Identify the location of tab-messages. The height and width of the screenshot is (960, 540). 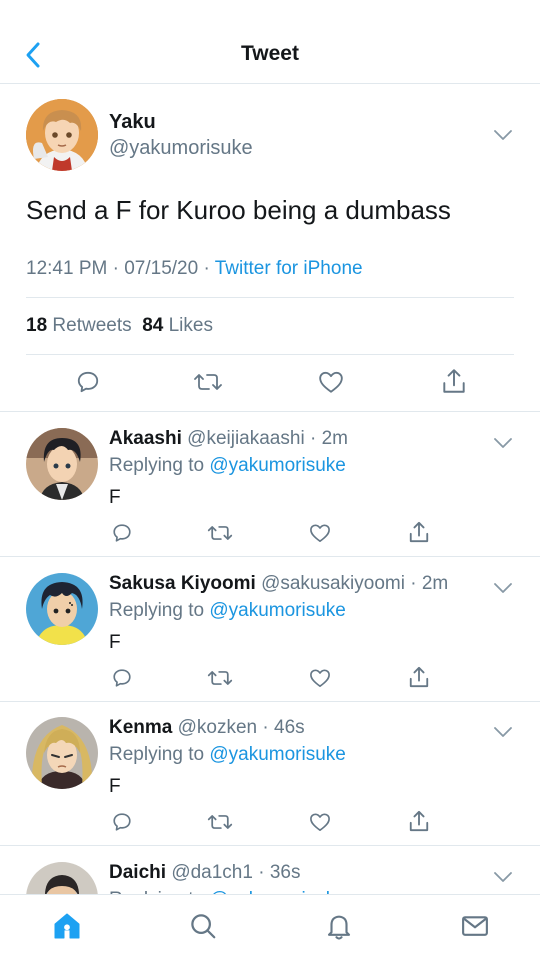
(475, 926).